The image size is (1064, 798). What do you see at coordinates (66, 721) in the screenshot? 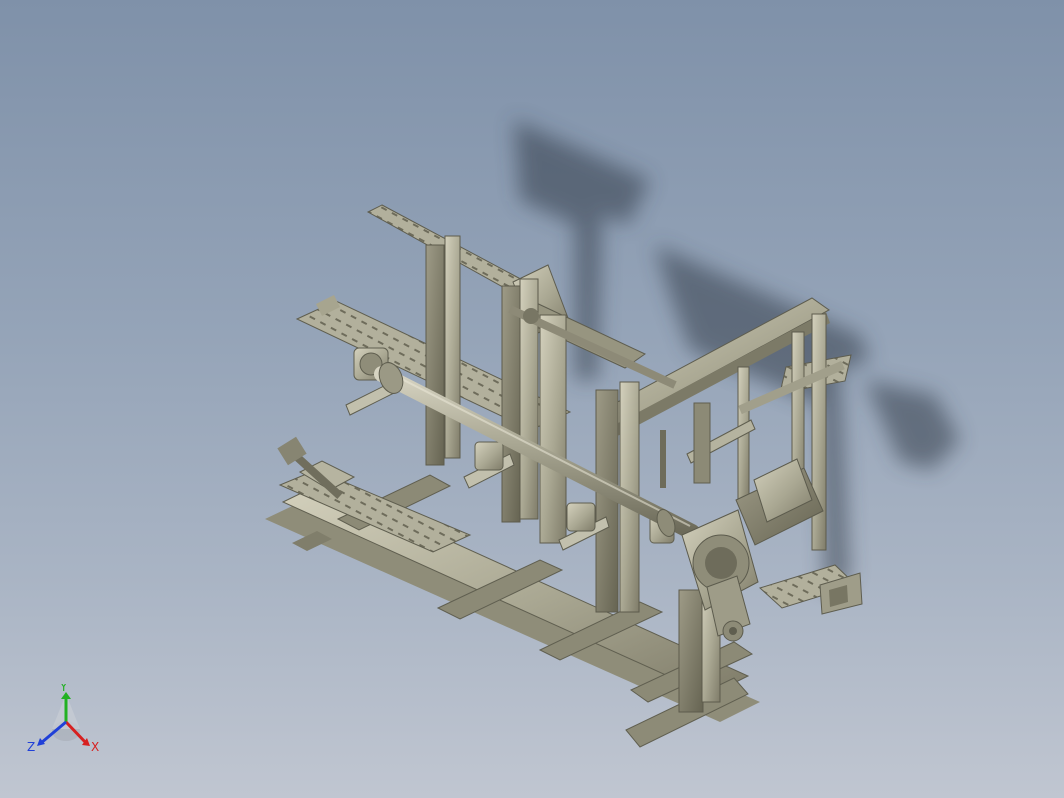
I see `orientation-triad: Y X Z` at bounding box center [66, 721].